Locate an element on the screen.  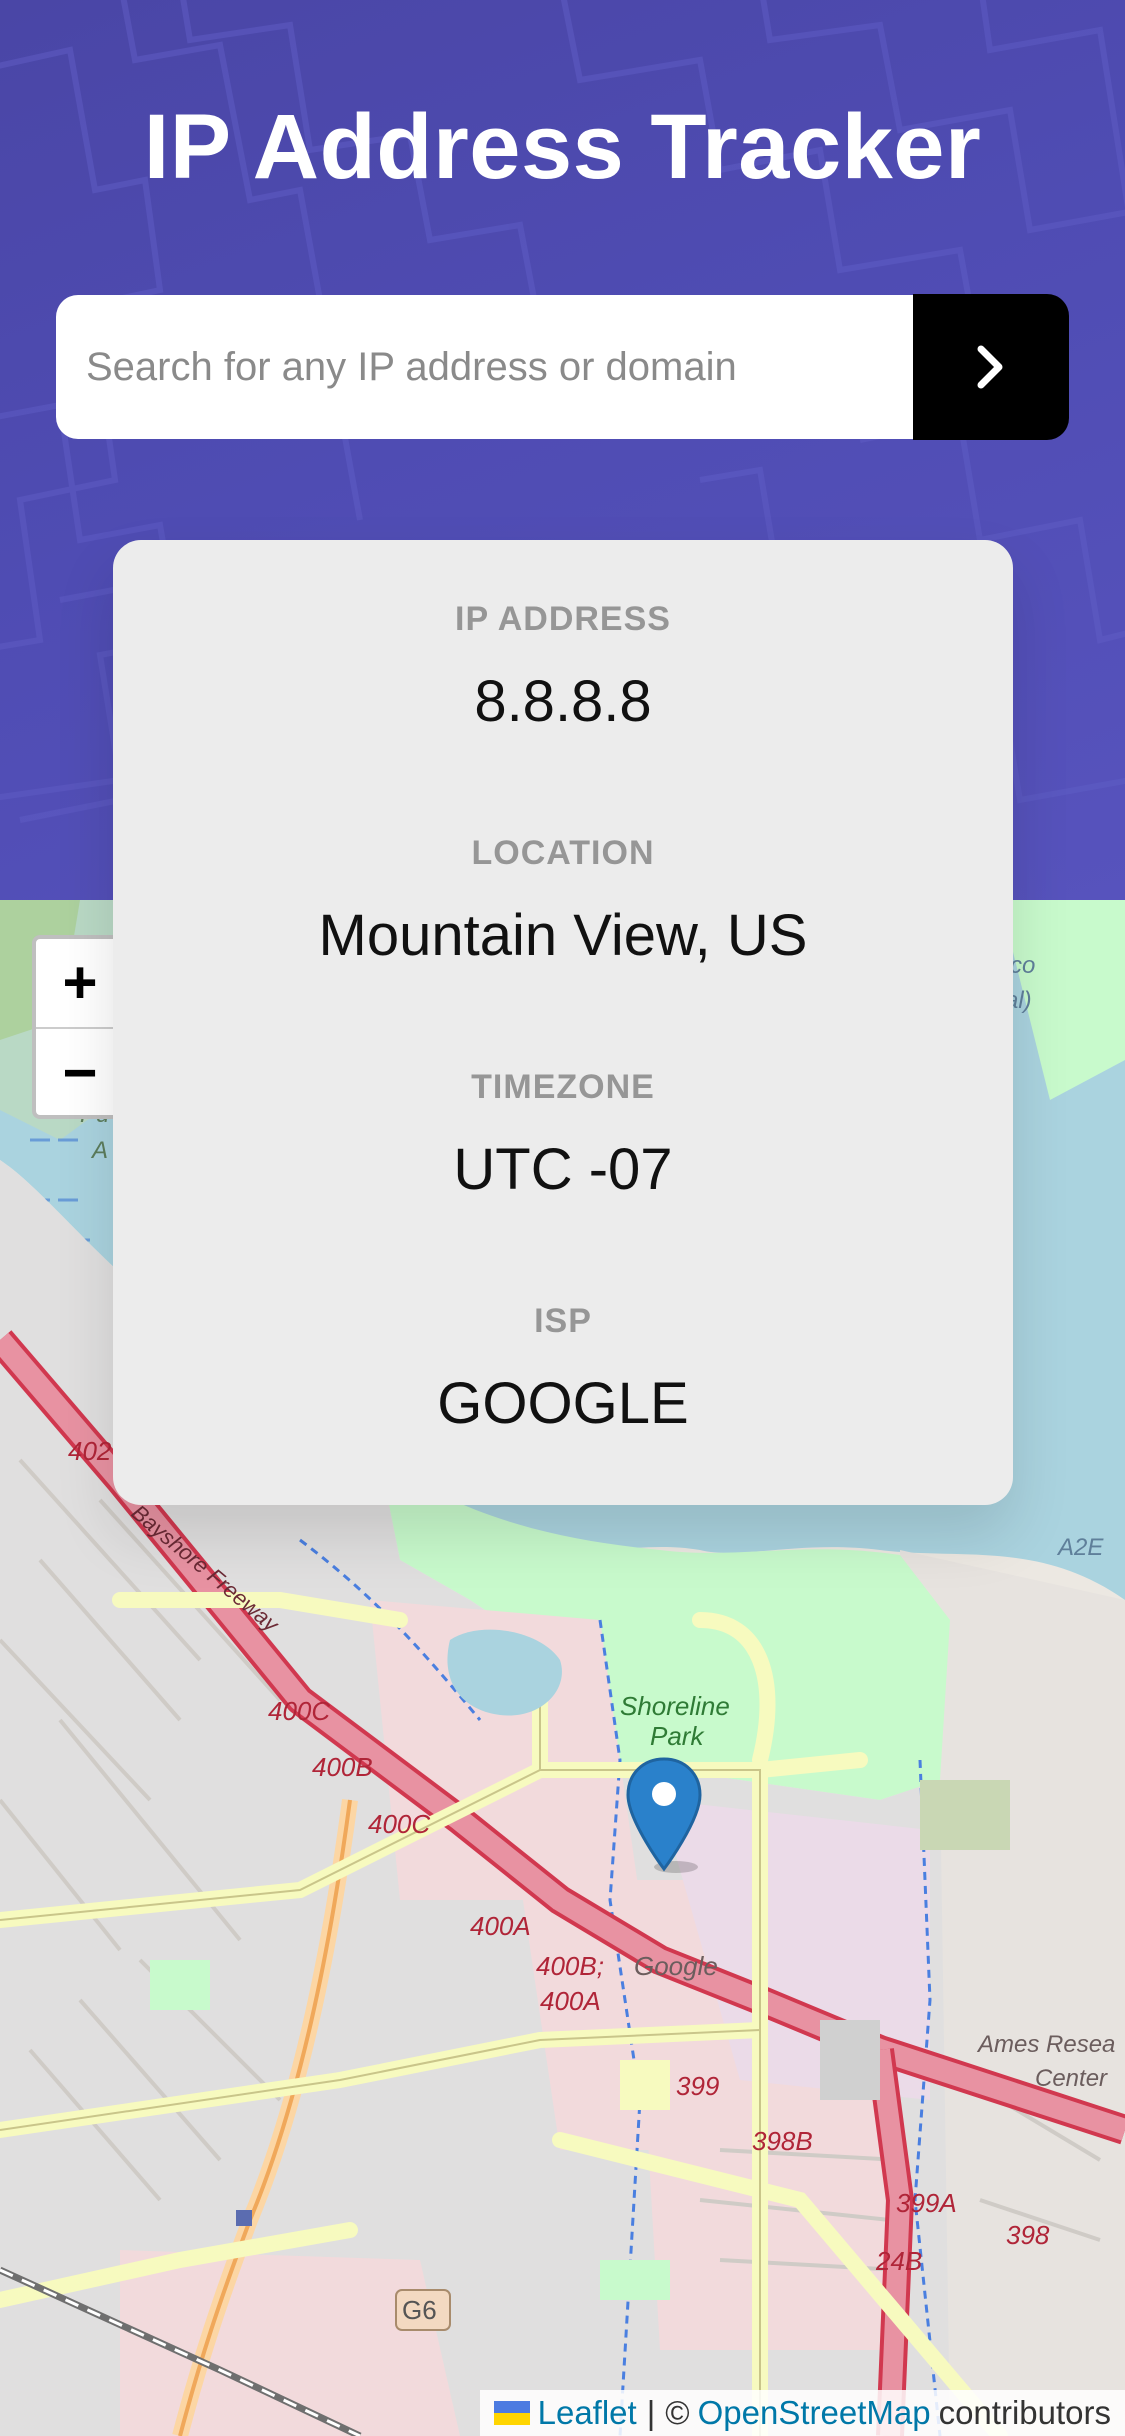
search-input is located at coordinates (484, 367).